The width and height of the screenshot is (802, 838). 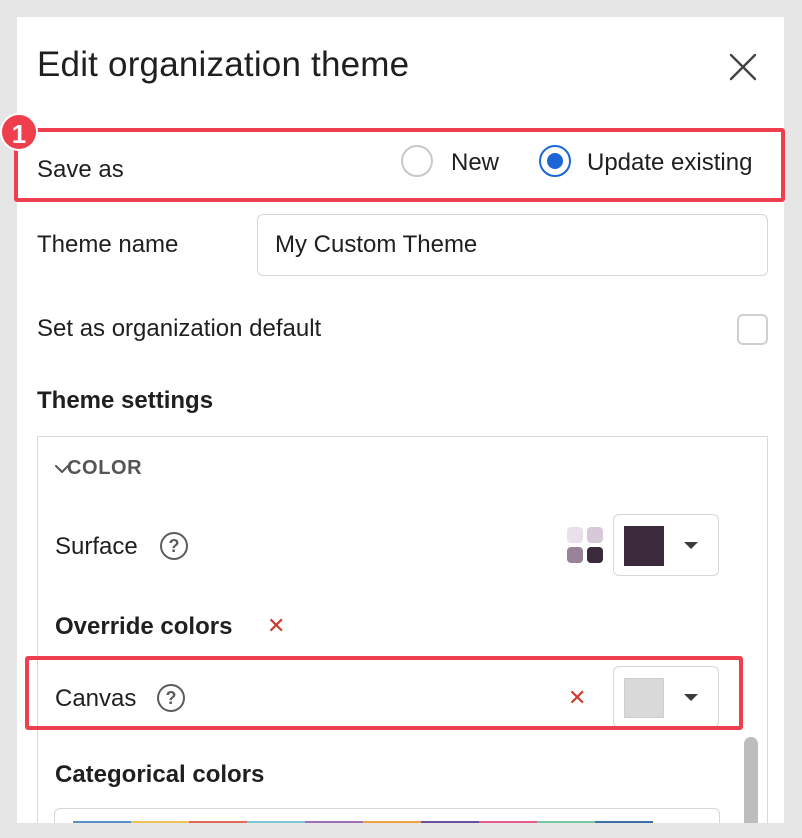 What do you see at coordinates (80, 169) in the screenshot?
I see `save-as-label: Save as` at bounding box center [80, 169].